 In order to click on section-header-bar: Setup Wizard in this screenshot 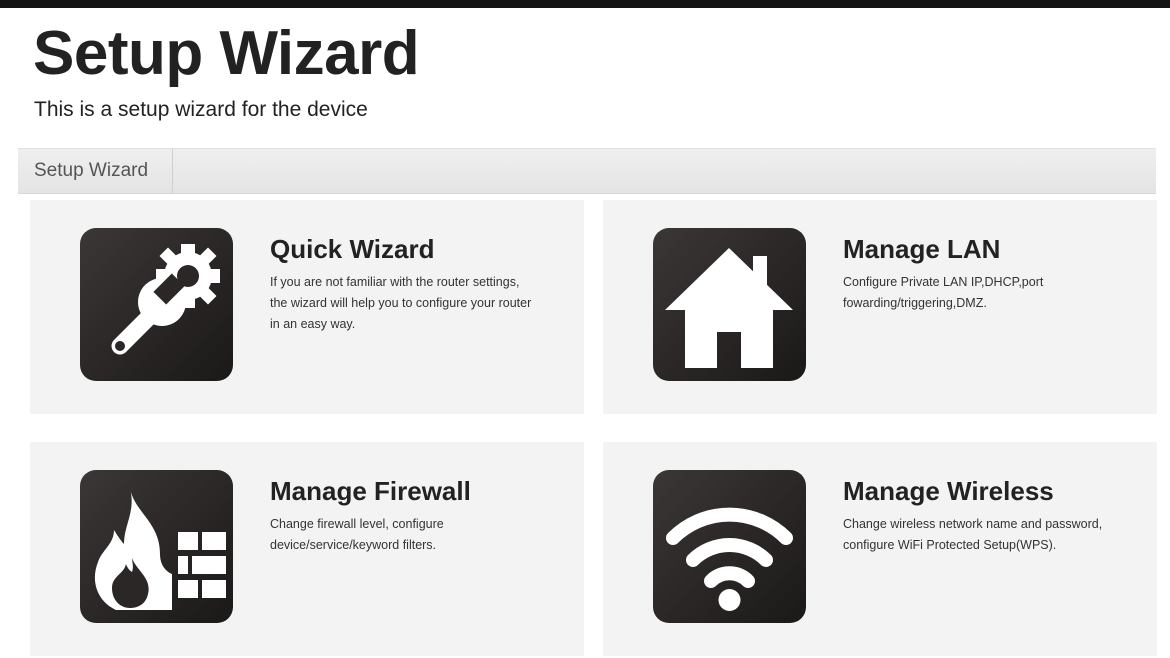, I will do `click(587, 171)`.